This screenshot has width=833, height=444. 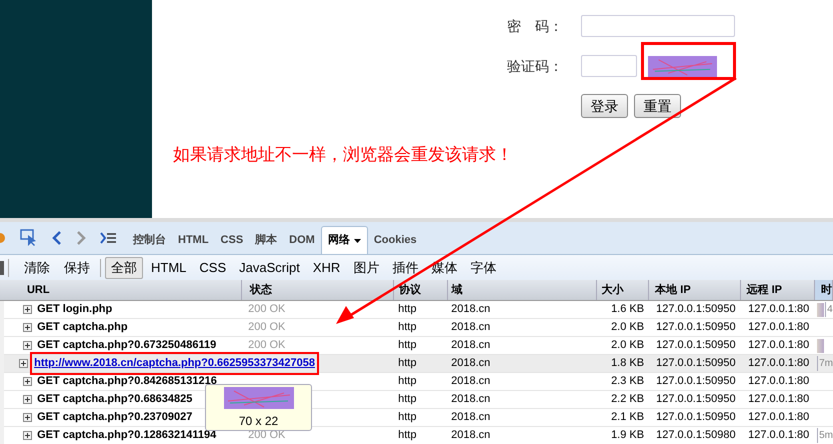 What do you see at coordinates (174, 363) in the screenshot?
I see `request-link: http://www.2018.cn/captcha.php?0.6625953373427058` at bounding box center [174, 363].